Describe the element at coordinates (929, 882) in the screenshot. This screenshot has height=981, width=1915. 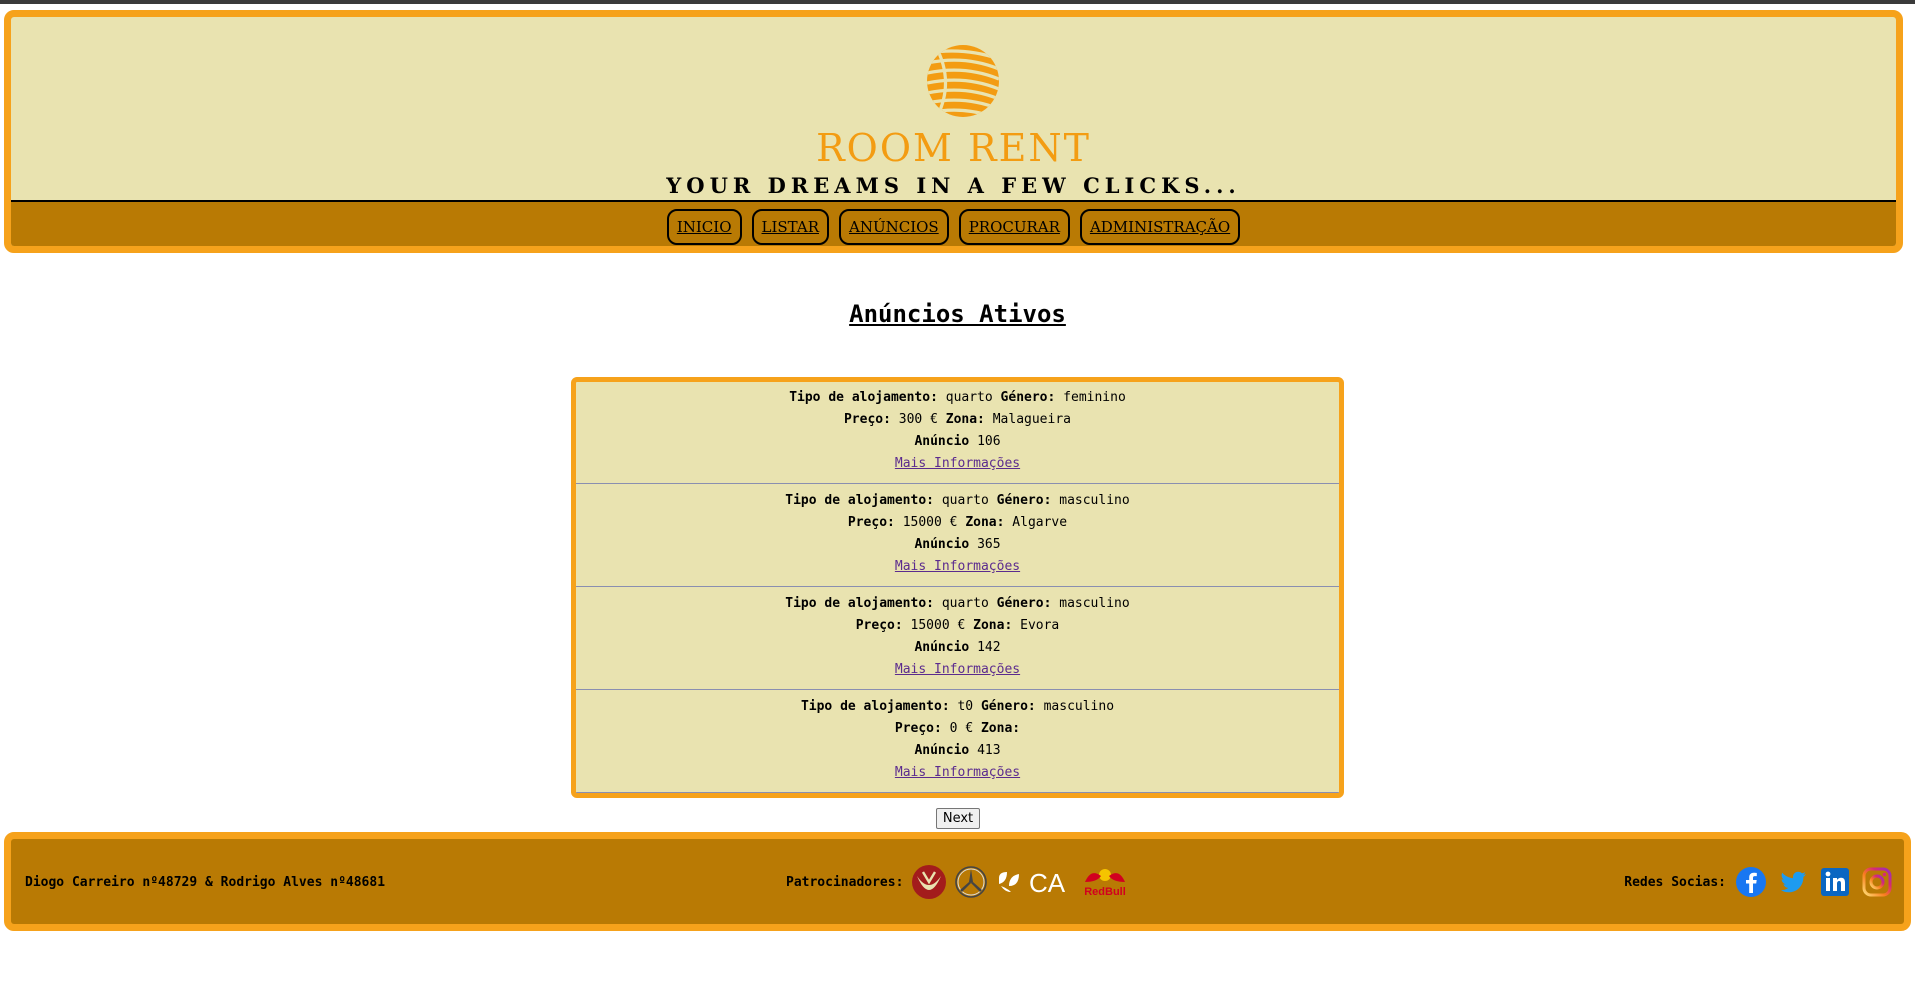
I see `university-crest-logo` at that location.